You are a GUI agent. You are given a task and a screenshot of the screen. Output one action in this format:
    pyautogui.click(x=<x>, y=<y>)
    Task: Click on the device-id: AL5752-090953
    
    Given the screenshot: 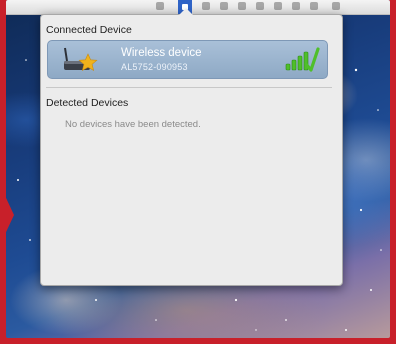 What is the action you would take?
    pyautogui.click(x=154, y=67)
    